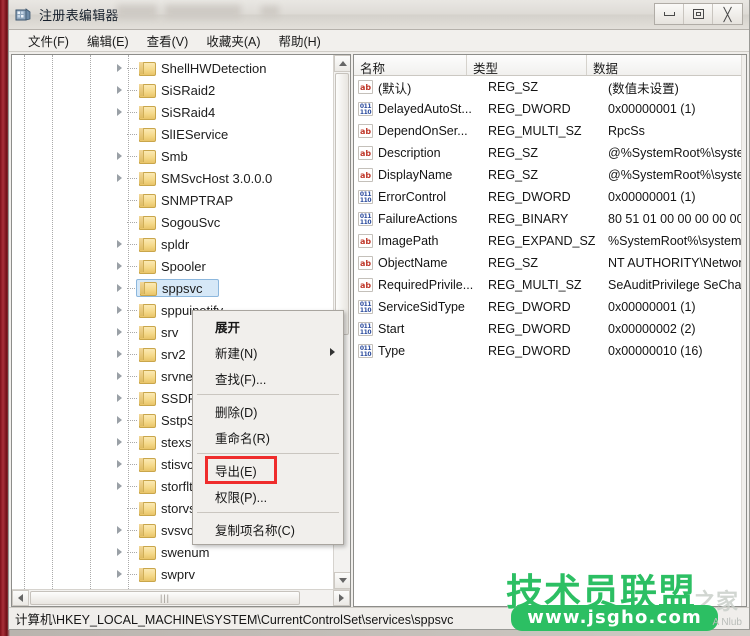  What do you see at coordinates (166, 530) in the screenshot?
I see `tree-item-content: svsvc` at bounding box center [166, 530].